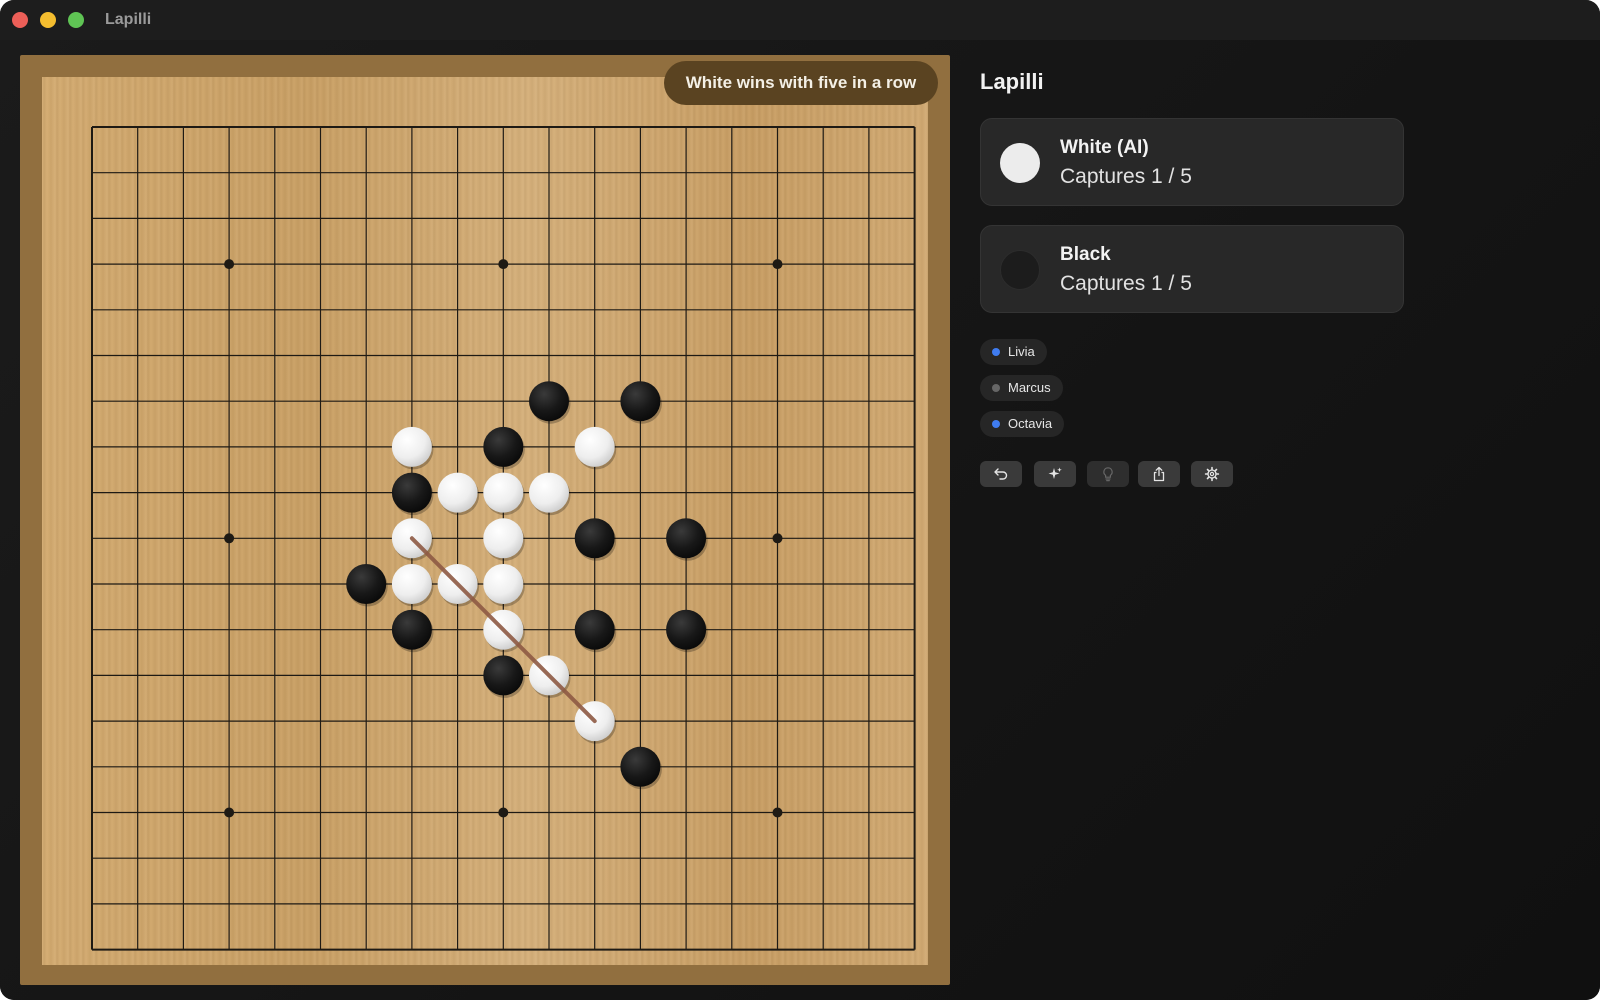 The height and width of the screenshot is (1000, 1600). I want to click on share-icon, so click(1159, 474).